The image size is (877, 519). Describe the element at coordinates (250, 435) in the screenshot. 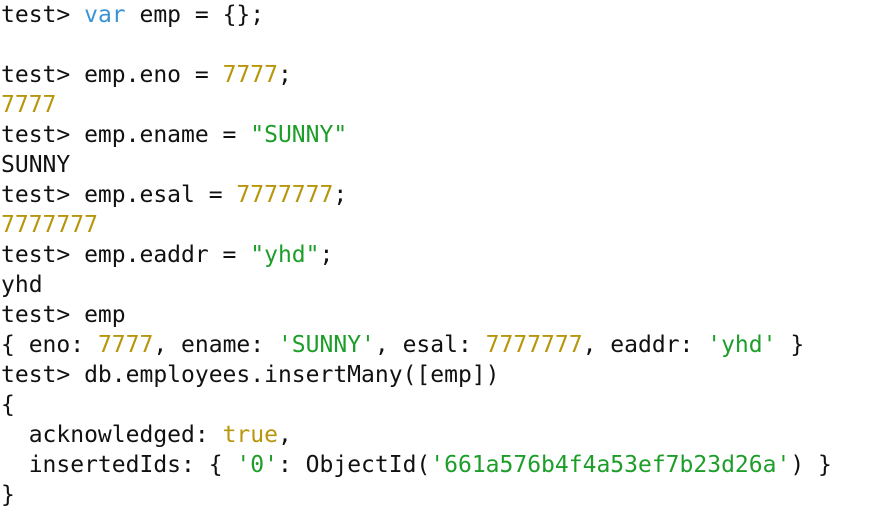

I see `code-token: true` at that location.